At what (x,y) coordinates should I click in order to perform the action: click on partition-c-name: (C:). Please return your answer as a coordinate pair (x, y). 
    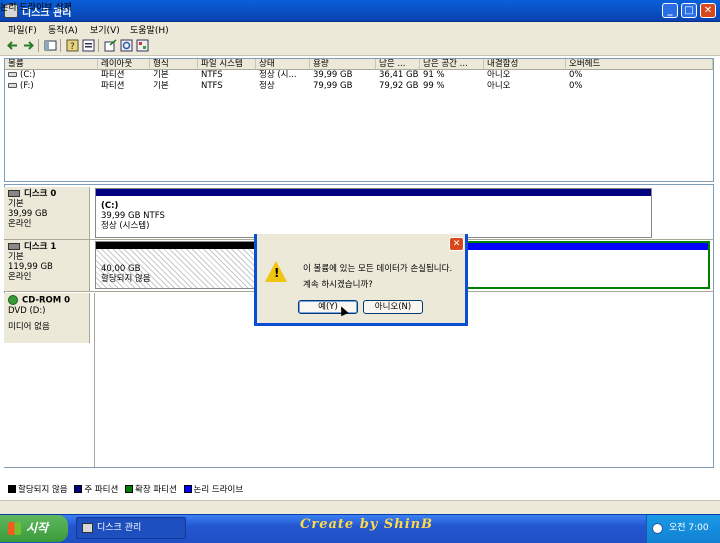
    Looking at the image, I should click on (110, 206).